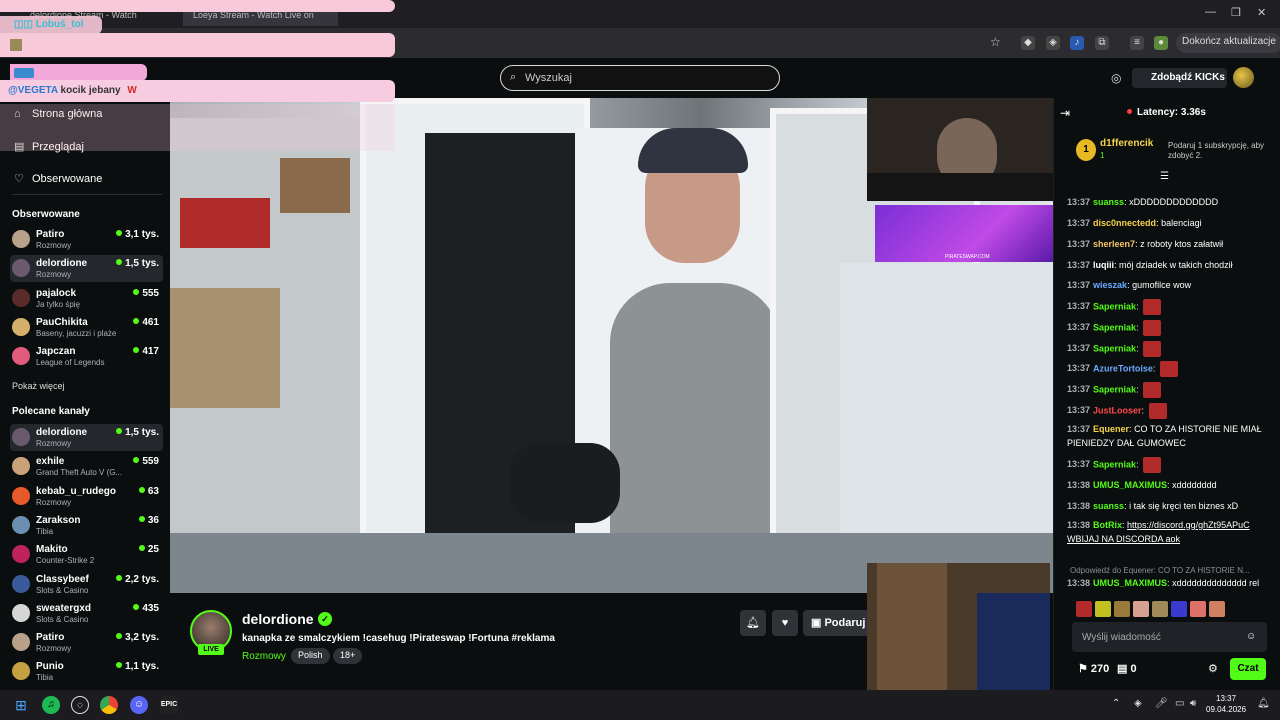 The width and height of the screenshot is (1280, 720). I want to click on spotify-icon: ♫, so click(51, 705).